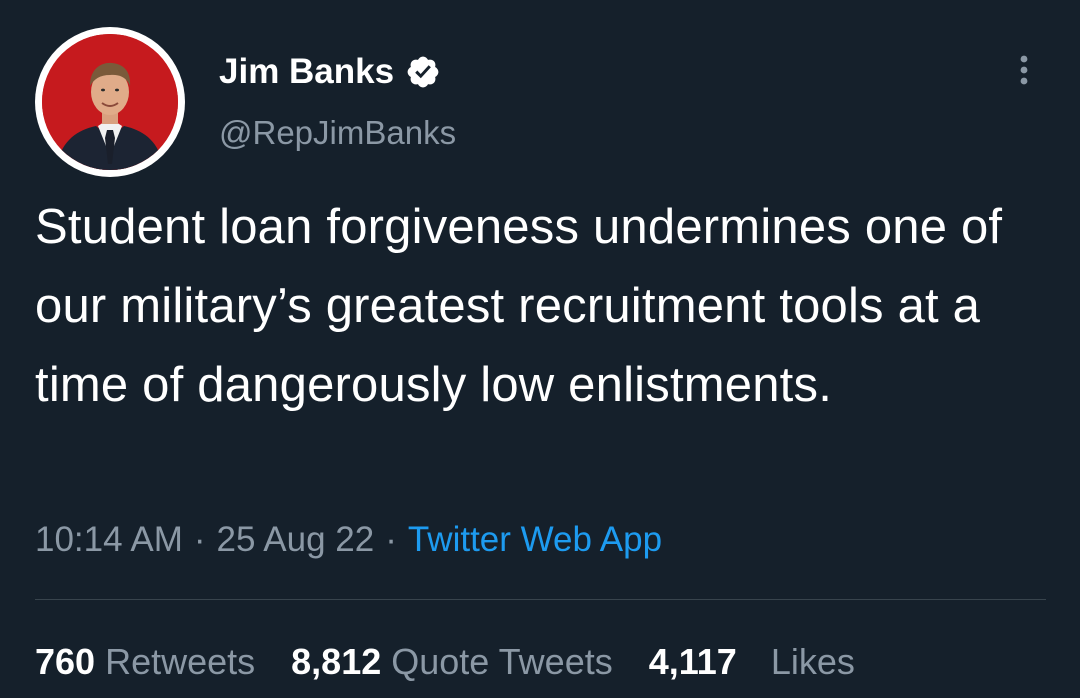 Image resolution: width=1080 pixels, height=698 pixels. I want to click on retweets-stat: 760 Retweets, so click(145, 662).